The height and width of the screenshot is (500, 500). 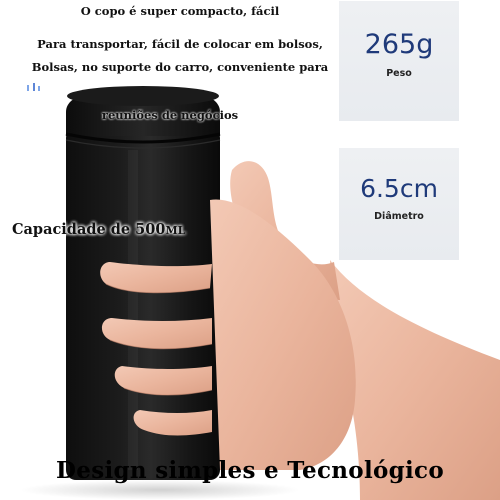 I want to click on small-blue-marks-icon, so click(x=33, y=87).